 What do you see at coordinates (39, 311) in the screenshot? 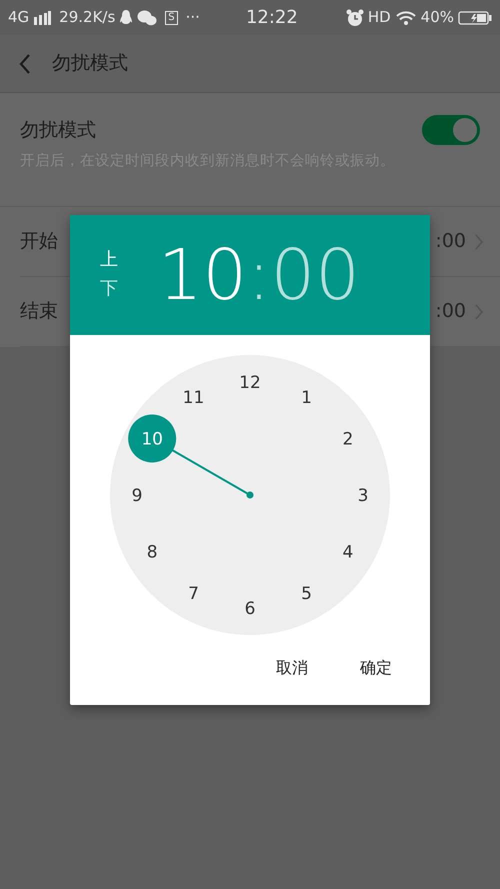
I see `setting-label: 结束` at bounding box center [39, 311].